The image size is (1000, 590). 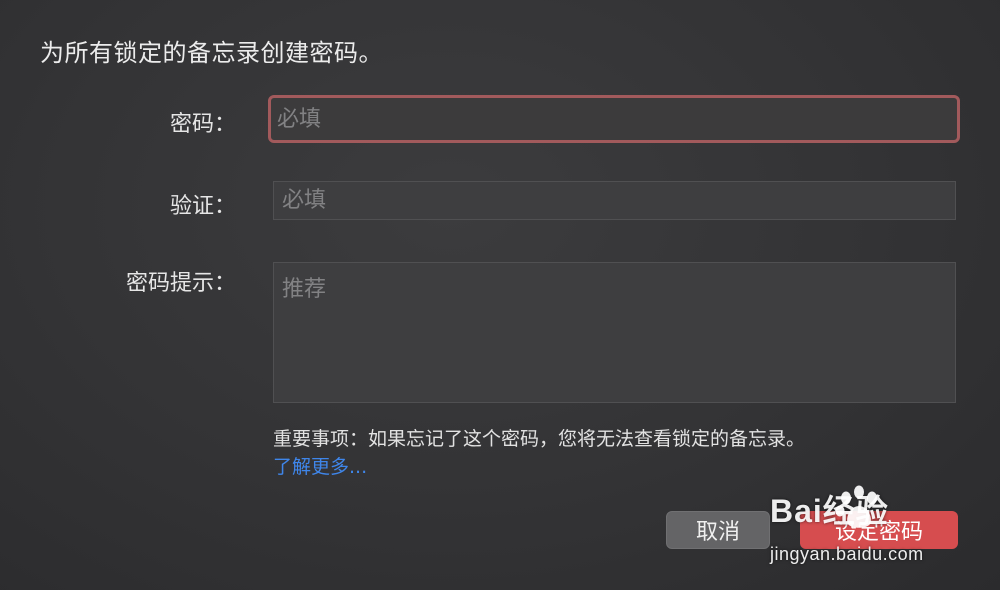 What do you see at coordinates (847, 554) in the screenshot?
I see `watermark-url: jingyan.baidu.com` at bounding box center [847, 554].